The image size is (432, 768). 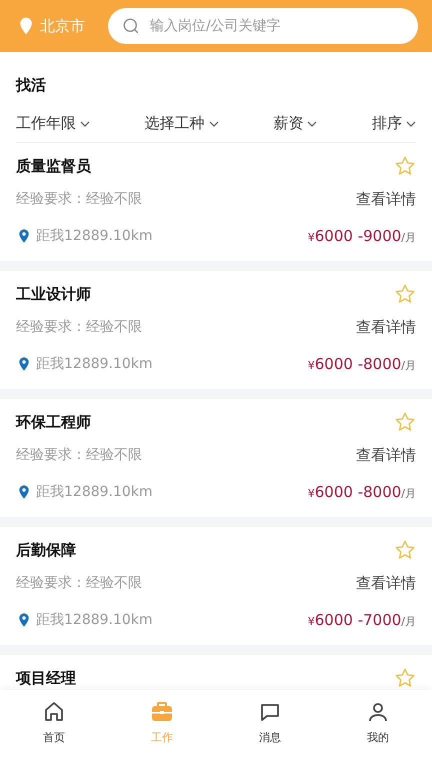 I want to click on filter-dropdown: 工作年限, so click(x=53, y=123).